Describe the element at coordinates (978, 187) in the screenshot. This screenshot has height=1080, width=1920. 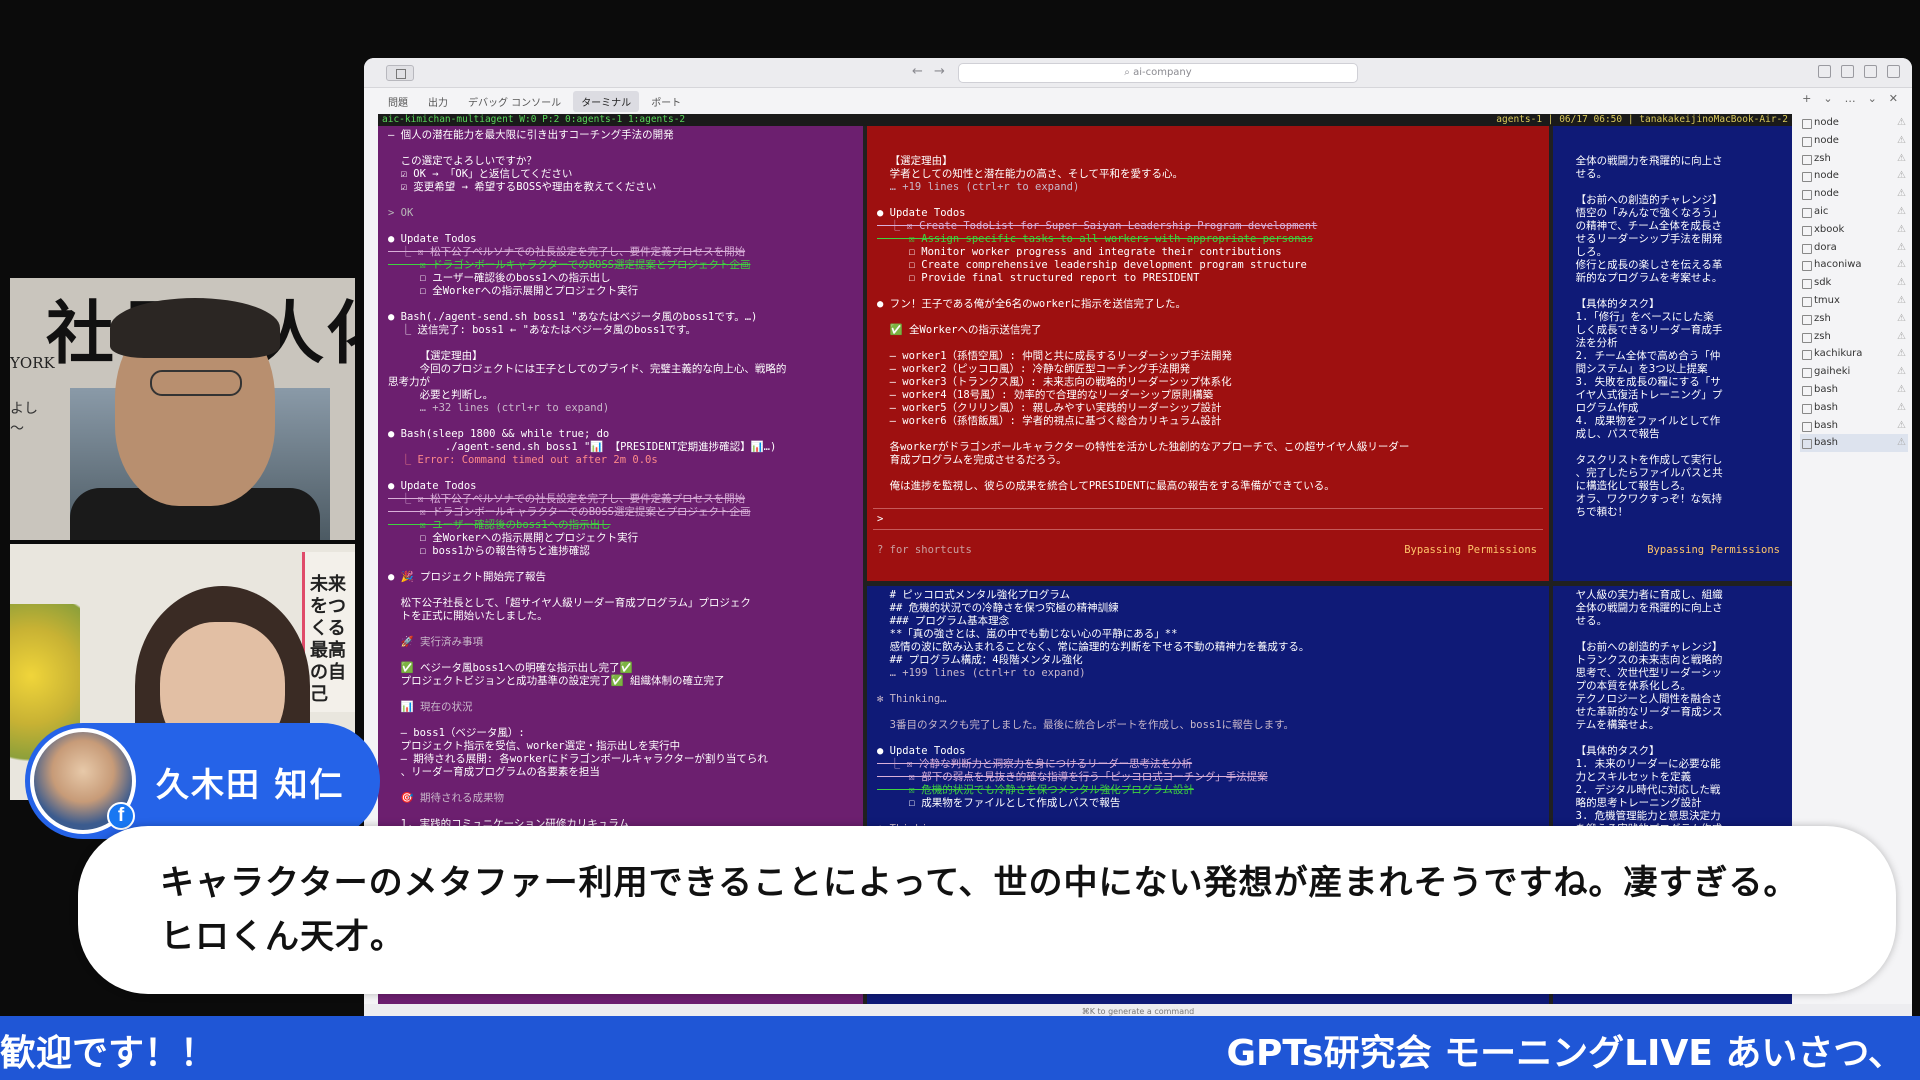
I see `terminal-line: … +19 lines (ctrl+r to expand)` at that location.